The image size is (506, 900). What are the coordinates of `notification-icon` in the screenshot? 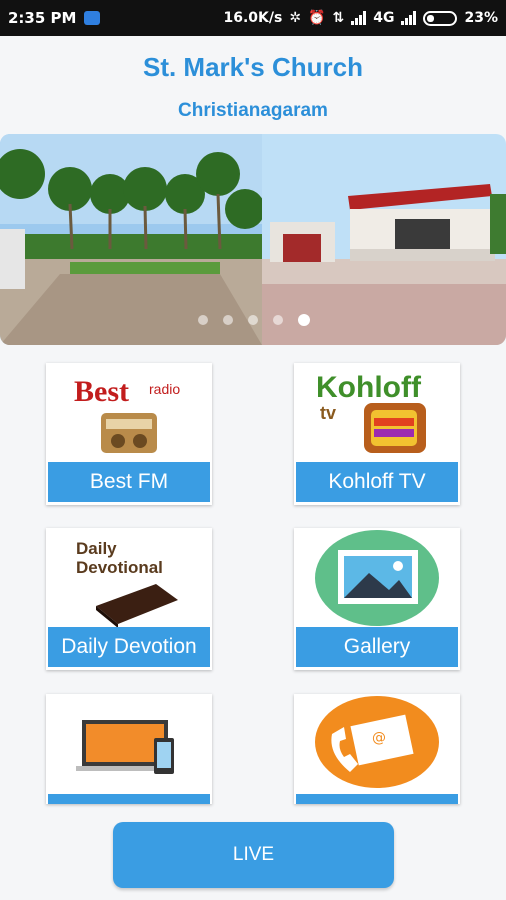 It's located at (92, 18).